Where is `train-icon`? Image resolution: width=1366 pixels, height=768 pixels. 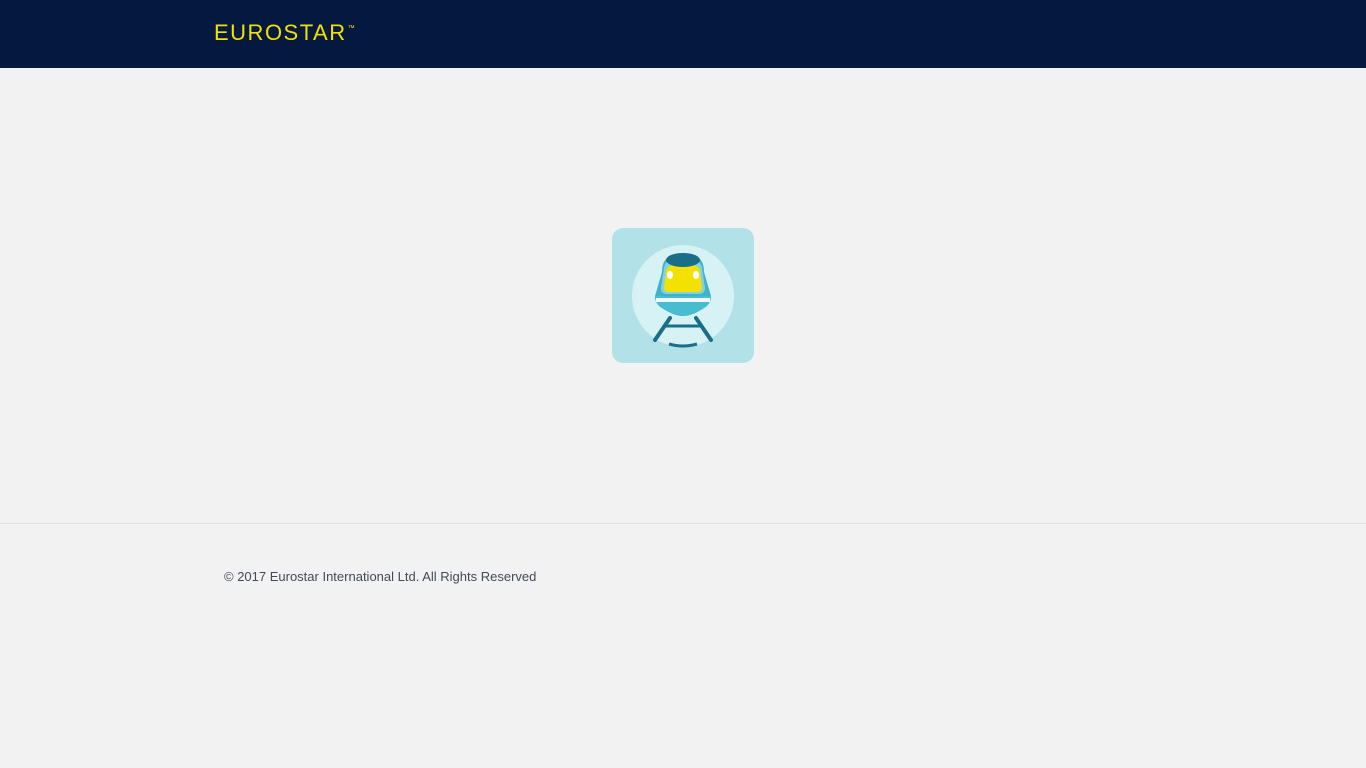 train-icon is located at coordinates (683, 295).